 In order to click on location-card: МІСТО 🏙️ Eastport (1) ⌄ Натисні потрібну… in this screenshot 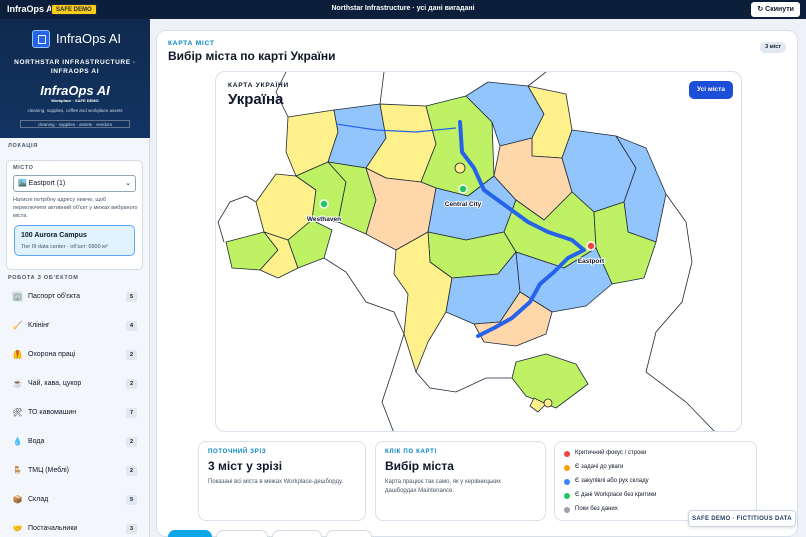, I will do `click(74, 215)`.